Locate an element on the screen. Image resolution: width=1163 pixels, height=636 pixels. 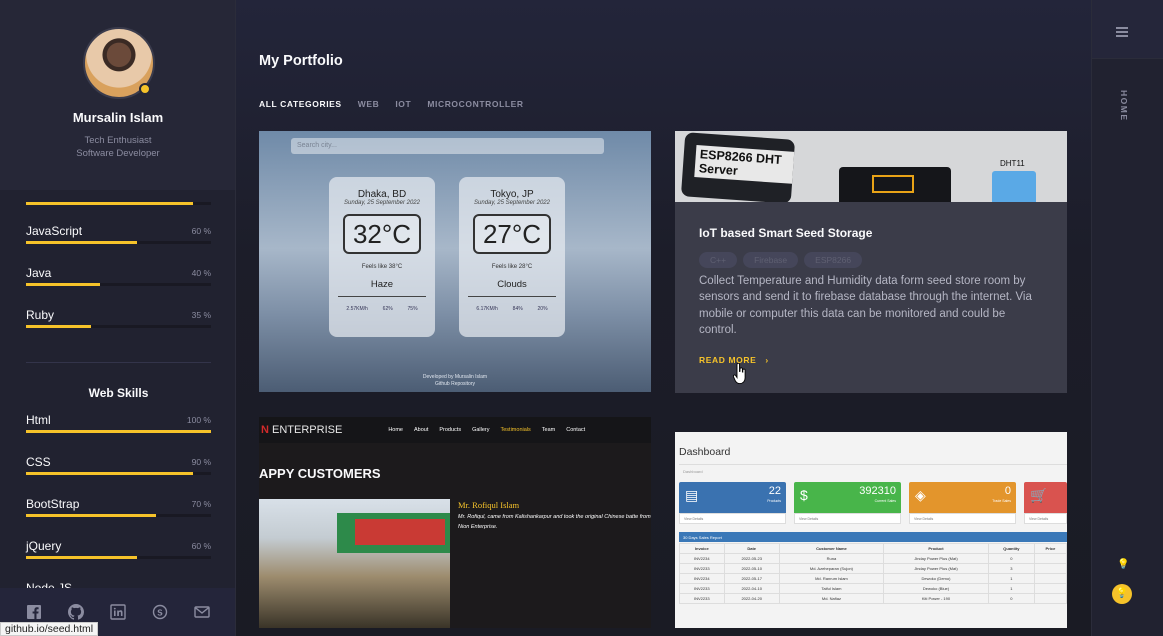
skill-label: Java is located at coordinates (39, 273).